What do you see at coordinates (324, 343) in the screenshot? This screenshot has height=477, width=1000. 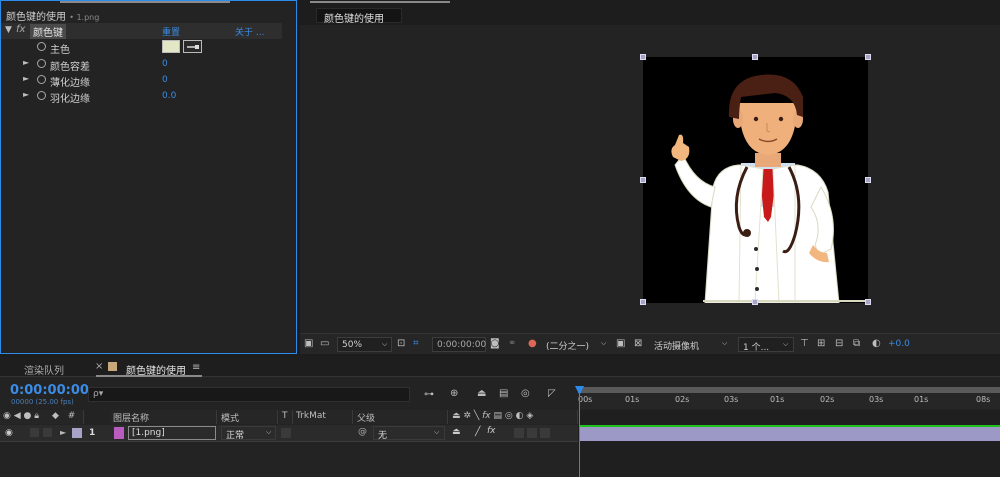 I see `monitor-icon: ▭` at bounding box center [324, 343].